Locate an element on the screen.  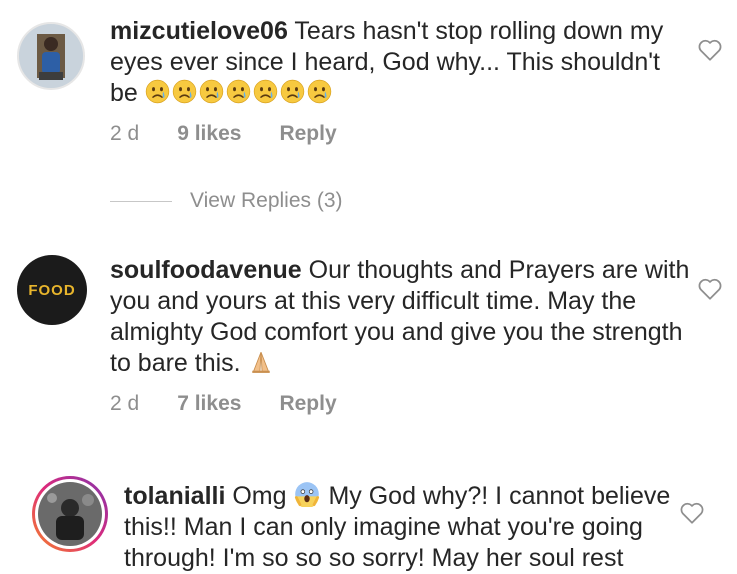
view-replies-label: View Replies (3) is located at coordinates (266, 201).